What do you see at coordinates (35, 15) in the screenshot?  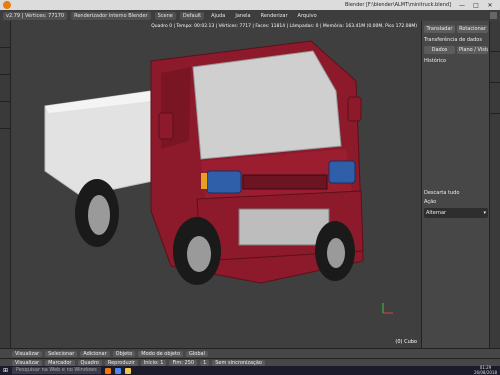 I see `version-info: v2.79 | Vértices: 77170` at bounding box center [35, 15].